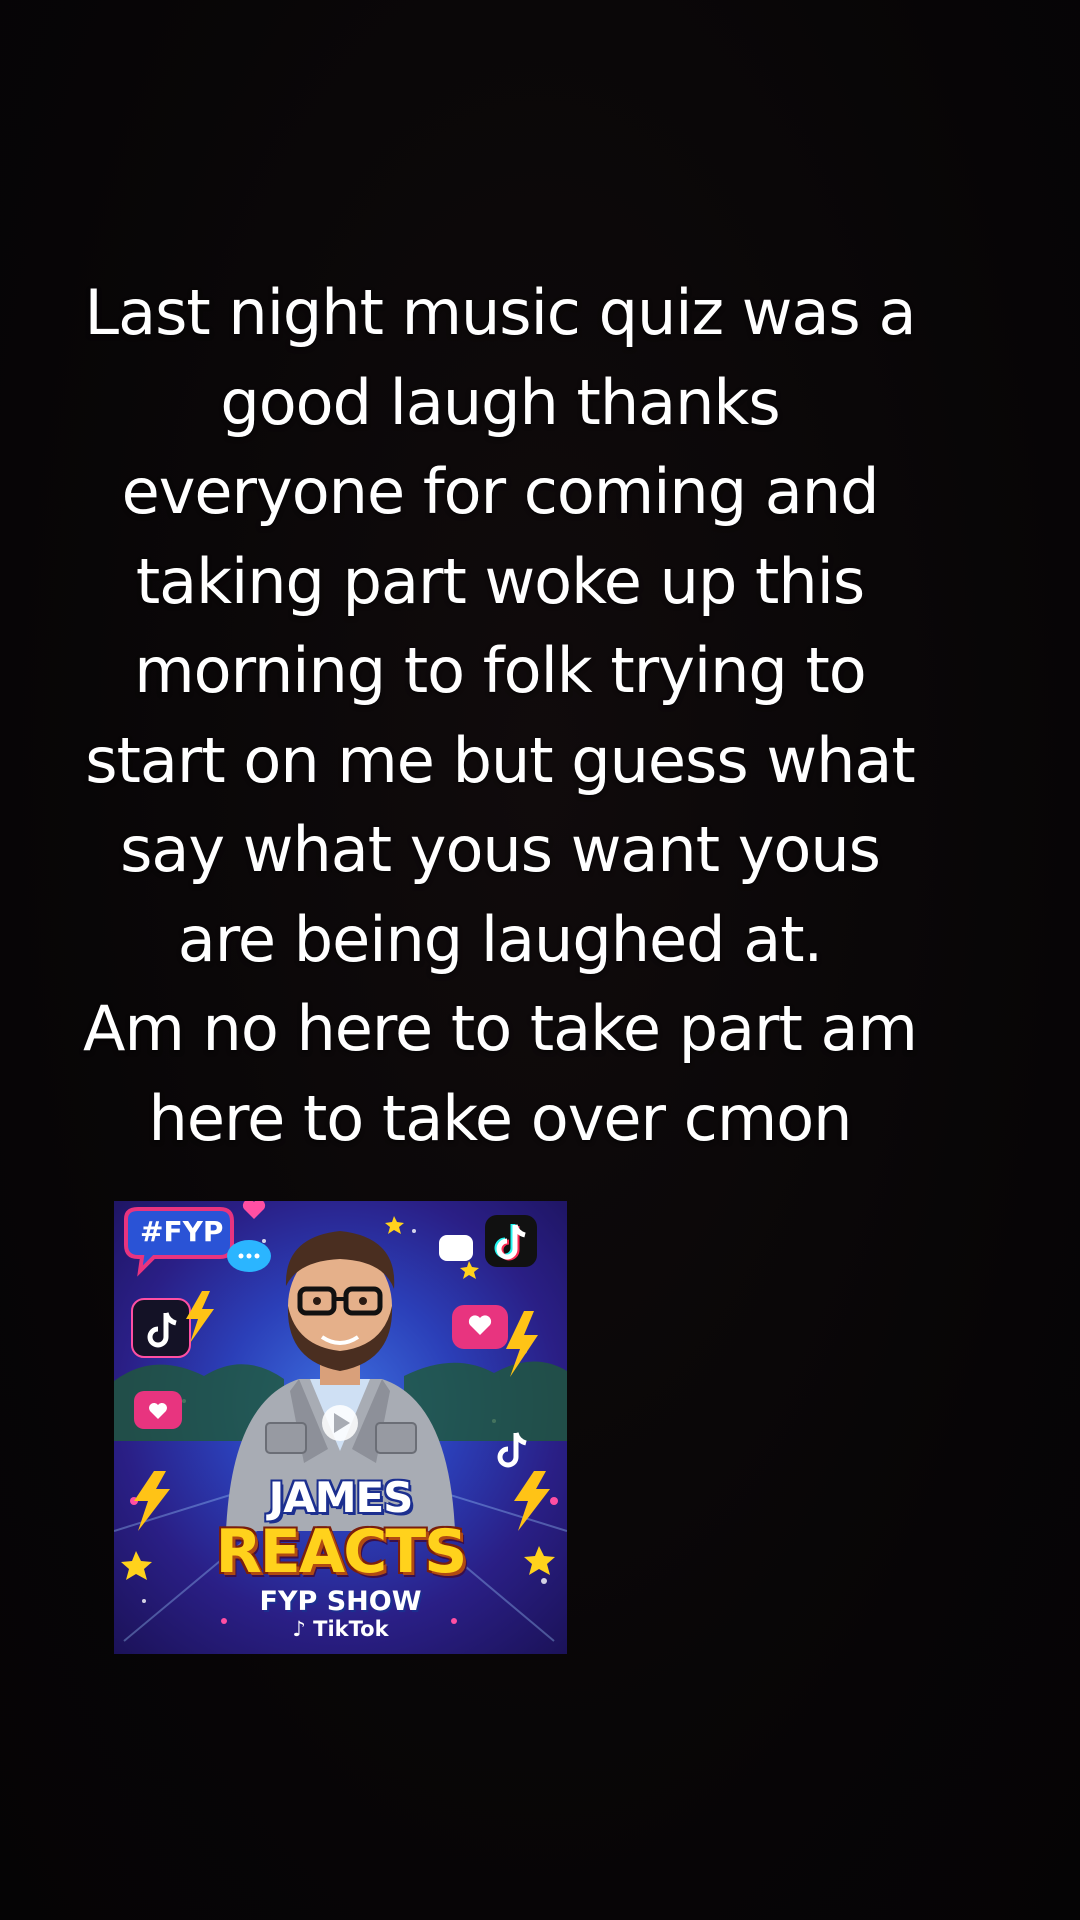 This screenshot has height=1920, width=1080. Describe the element at coordinates (340, 1601) in the screenshot. I see `thumbnail-subtitle: FYP SHOW` at that location.